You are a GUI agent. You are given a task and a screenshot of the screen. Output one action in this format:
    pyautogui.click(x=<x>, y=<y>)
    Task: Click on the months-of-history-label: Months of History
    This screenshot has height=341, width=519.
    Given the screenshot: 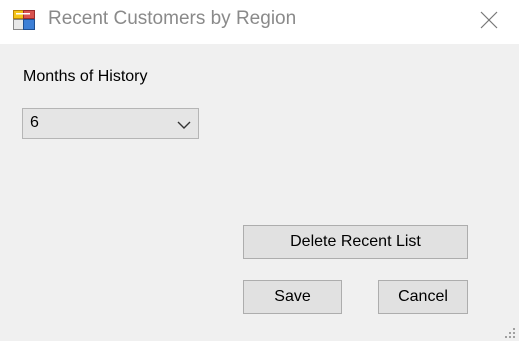 What is the action you would take?
    pyautogui.click(x=85, y=76)
    